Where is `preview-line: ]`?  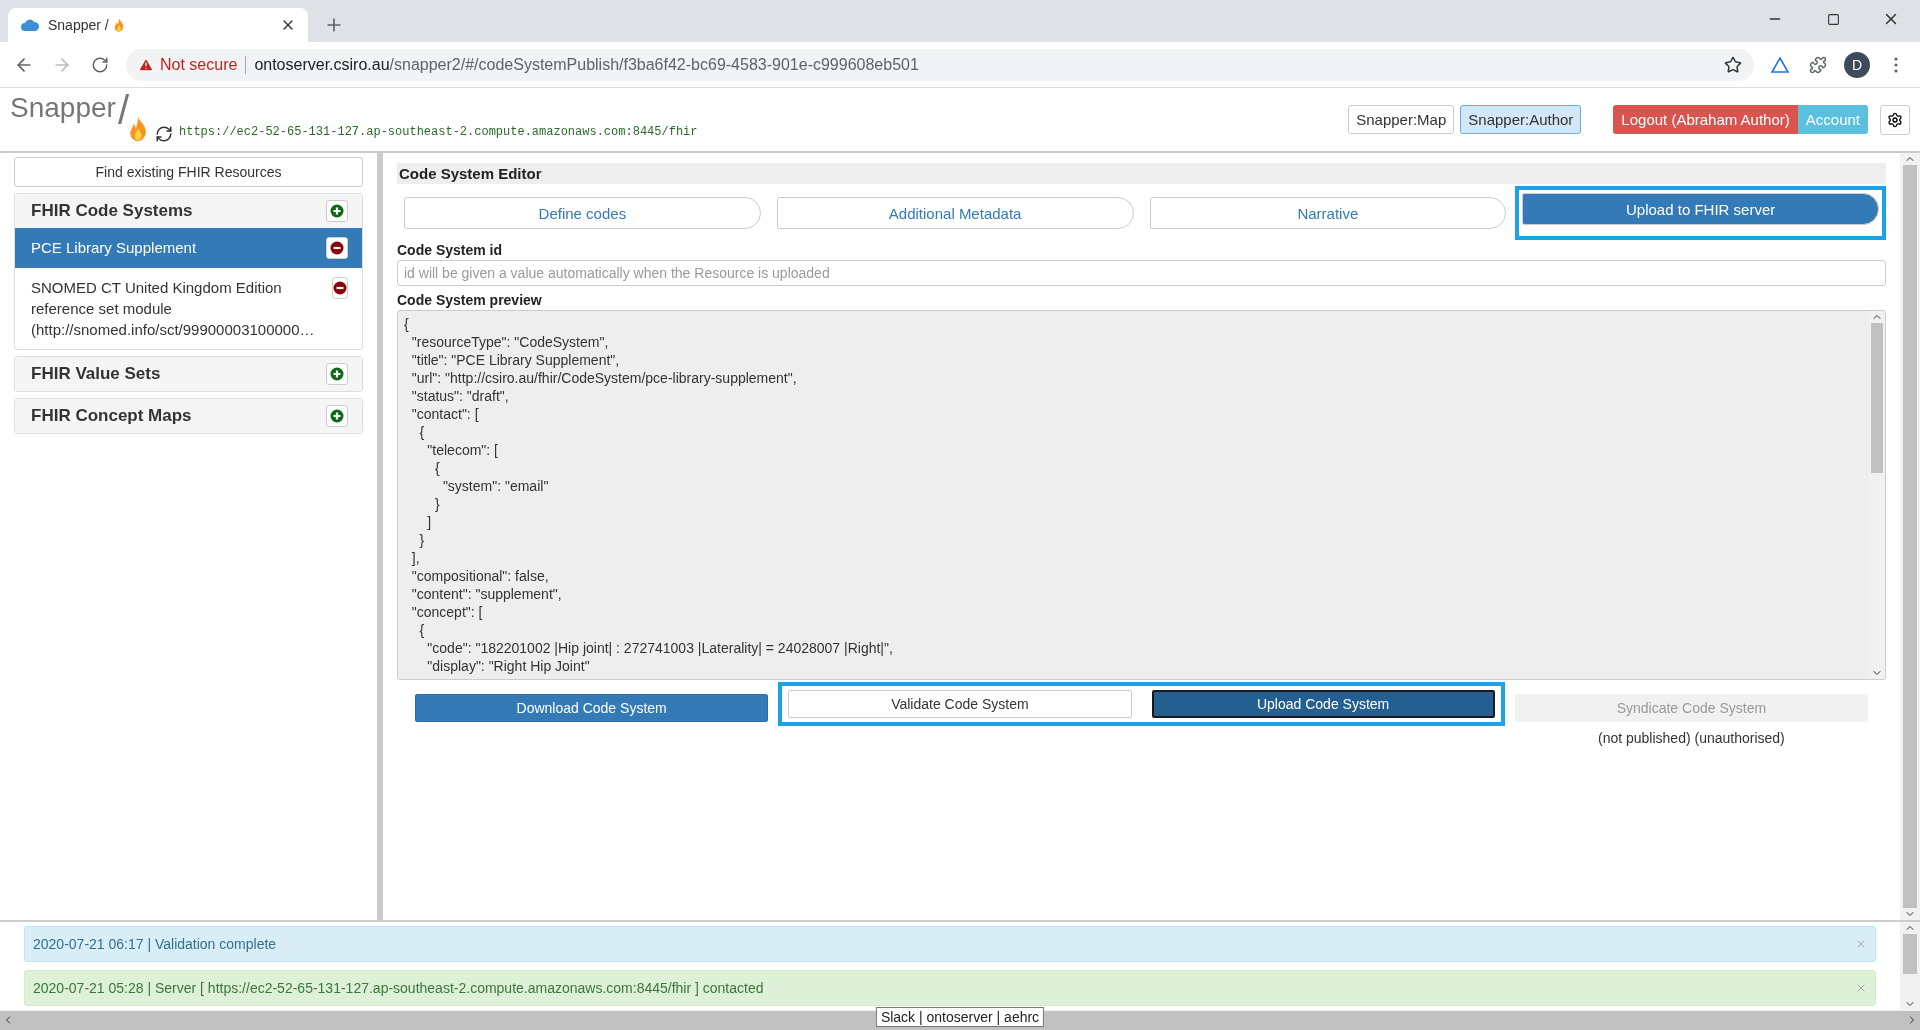 preview-line: ] is located at coordinates (429, 522).